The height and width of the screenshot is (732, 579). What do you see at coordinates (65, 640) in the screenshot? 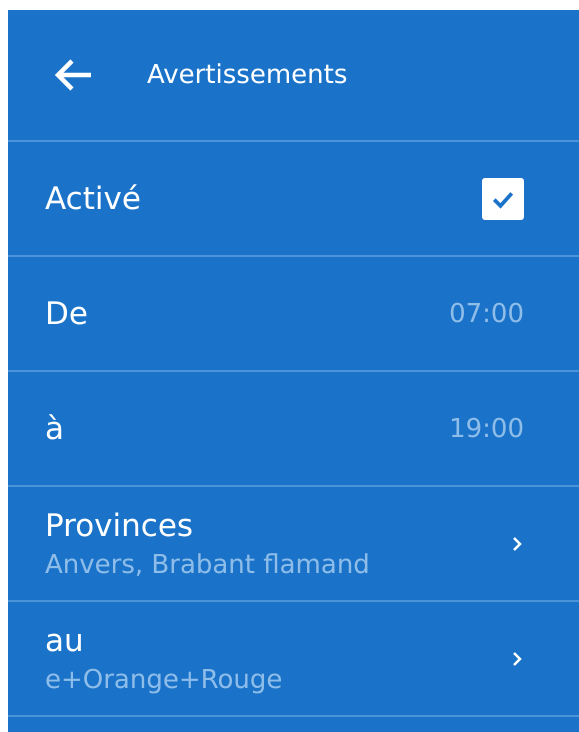
I see `setting-label: au` at bounding box center [65, 640].